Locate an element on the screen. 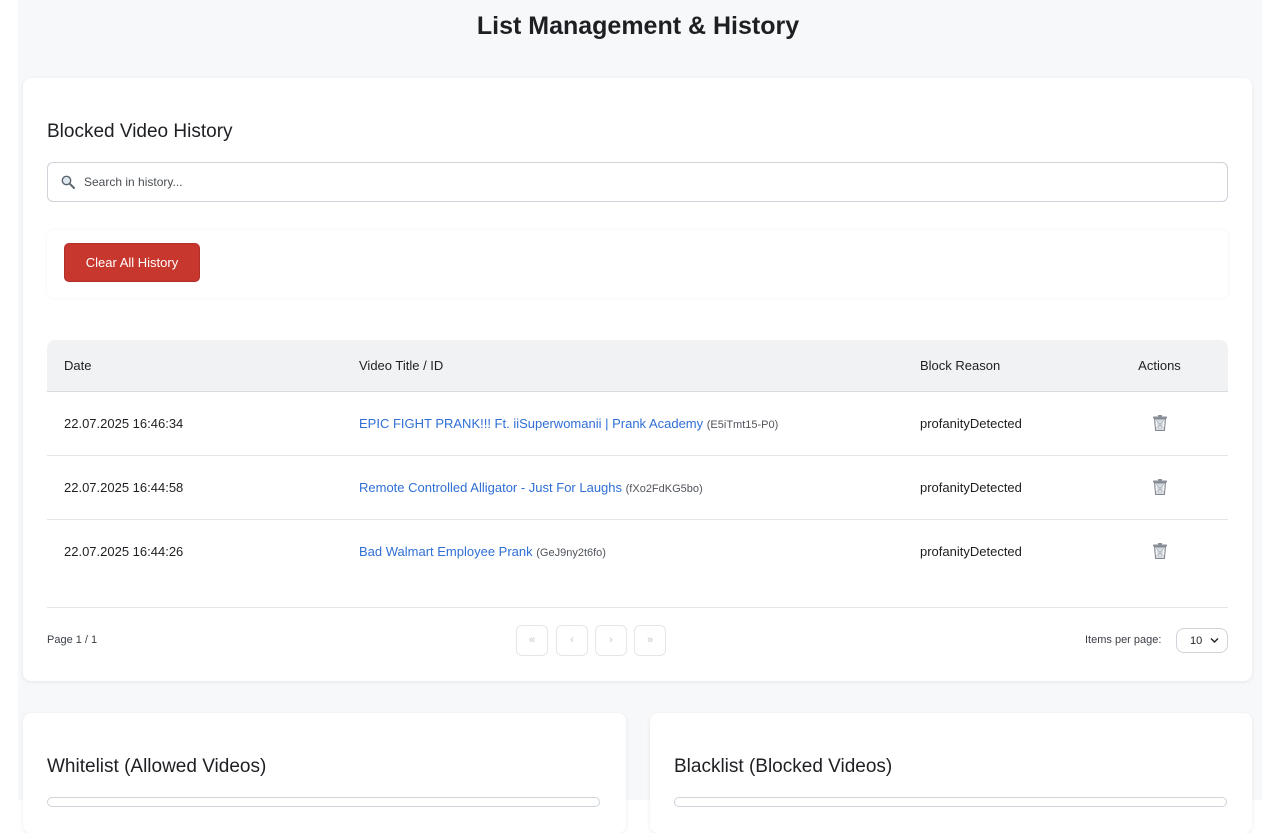 This screenshot has height=833, width=1280. items-per-page-select: 10 is located at coordinates (1202, 640).